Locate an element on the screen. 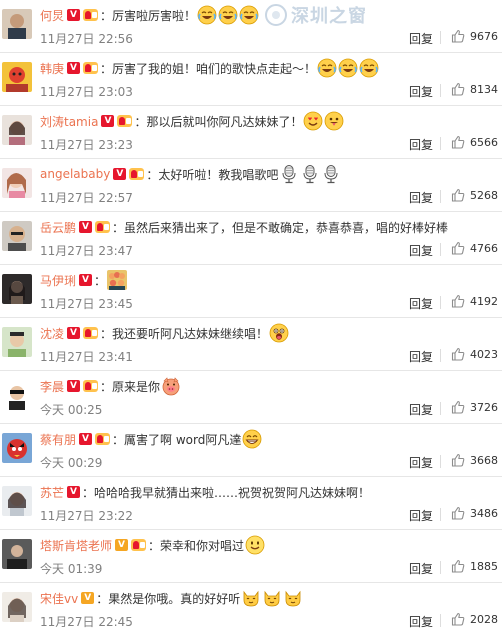  commenter-name: 沈凌 is located at coordinates (52, 333).